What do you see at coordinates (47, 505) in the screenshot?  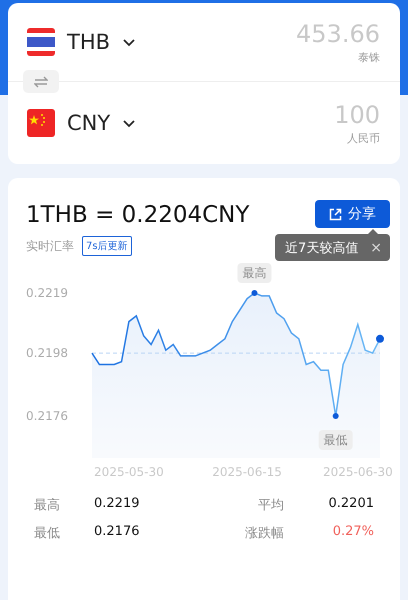 I see `stat-label: 最高` at bounding box center [47, 505].